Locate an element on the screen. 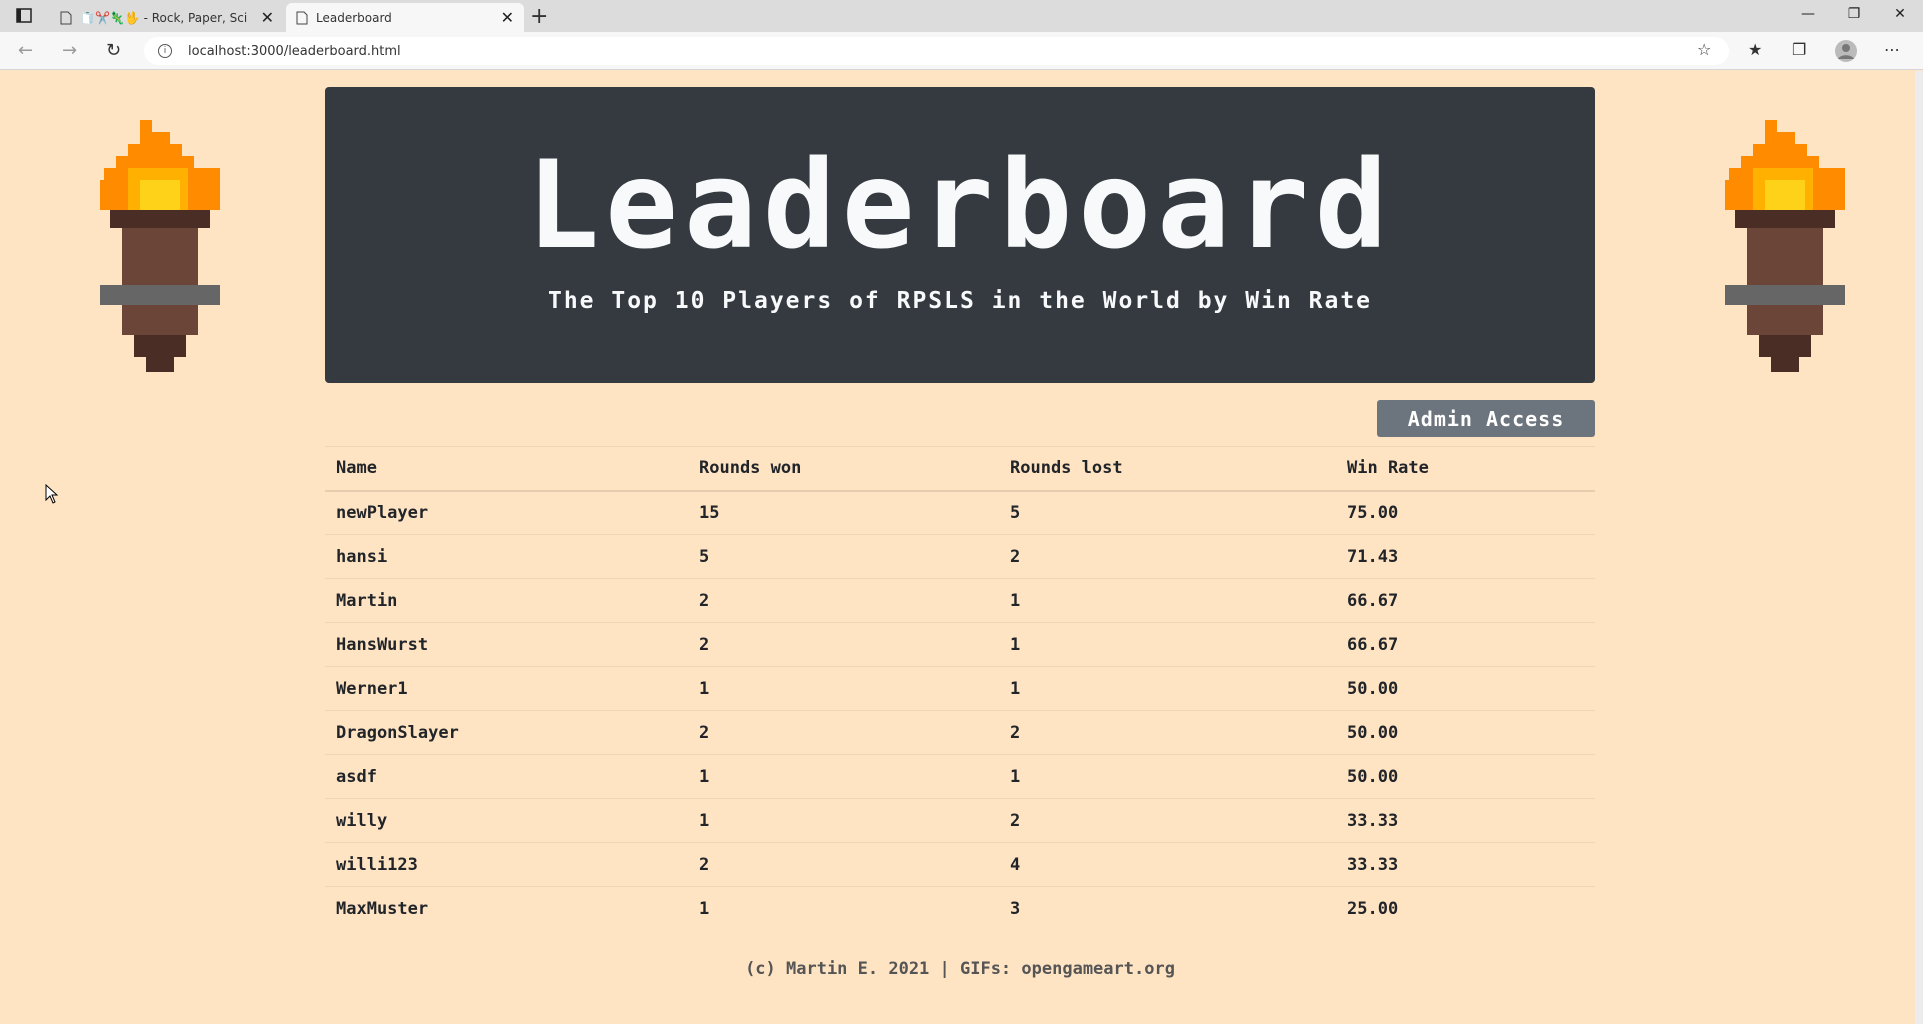 The height and width of the screenshot is (1024, 1923). favorite-add-icon: ☆ is located at coordinates (1704, 49).